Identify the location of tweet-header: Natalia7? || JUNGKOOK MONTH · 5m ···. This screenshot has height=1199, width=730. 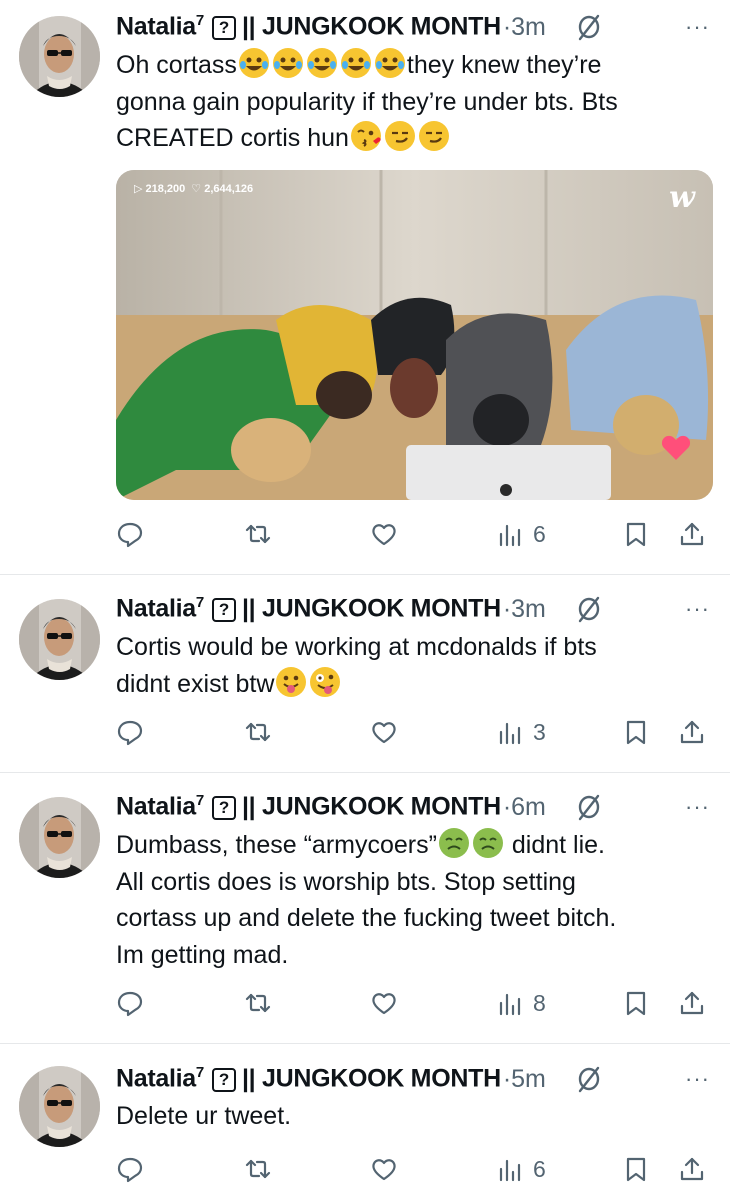
(413, 1079).